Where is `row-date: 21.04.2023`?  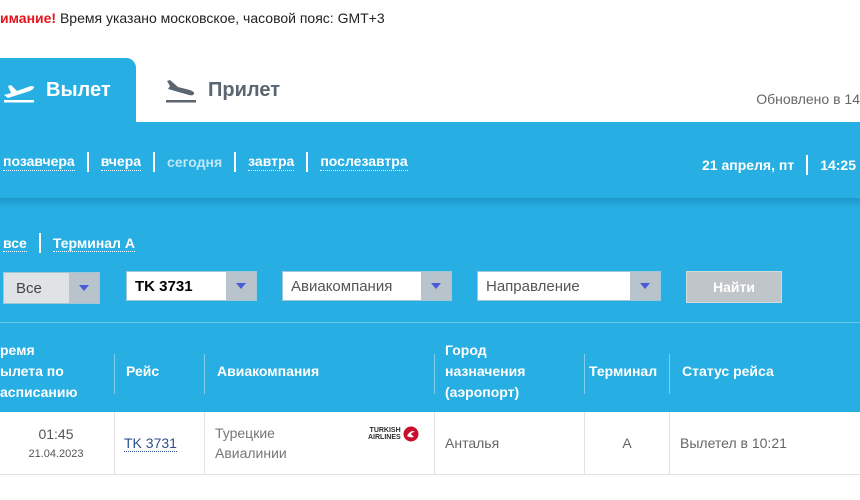 row-date: 21.04.2023 is located at coordinates (56, 454).